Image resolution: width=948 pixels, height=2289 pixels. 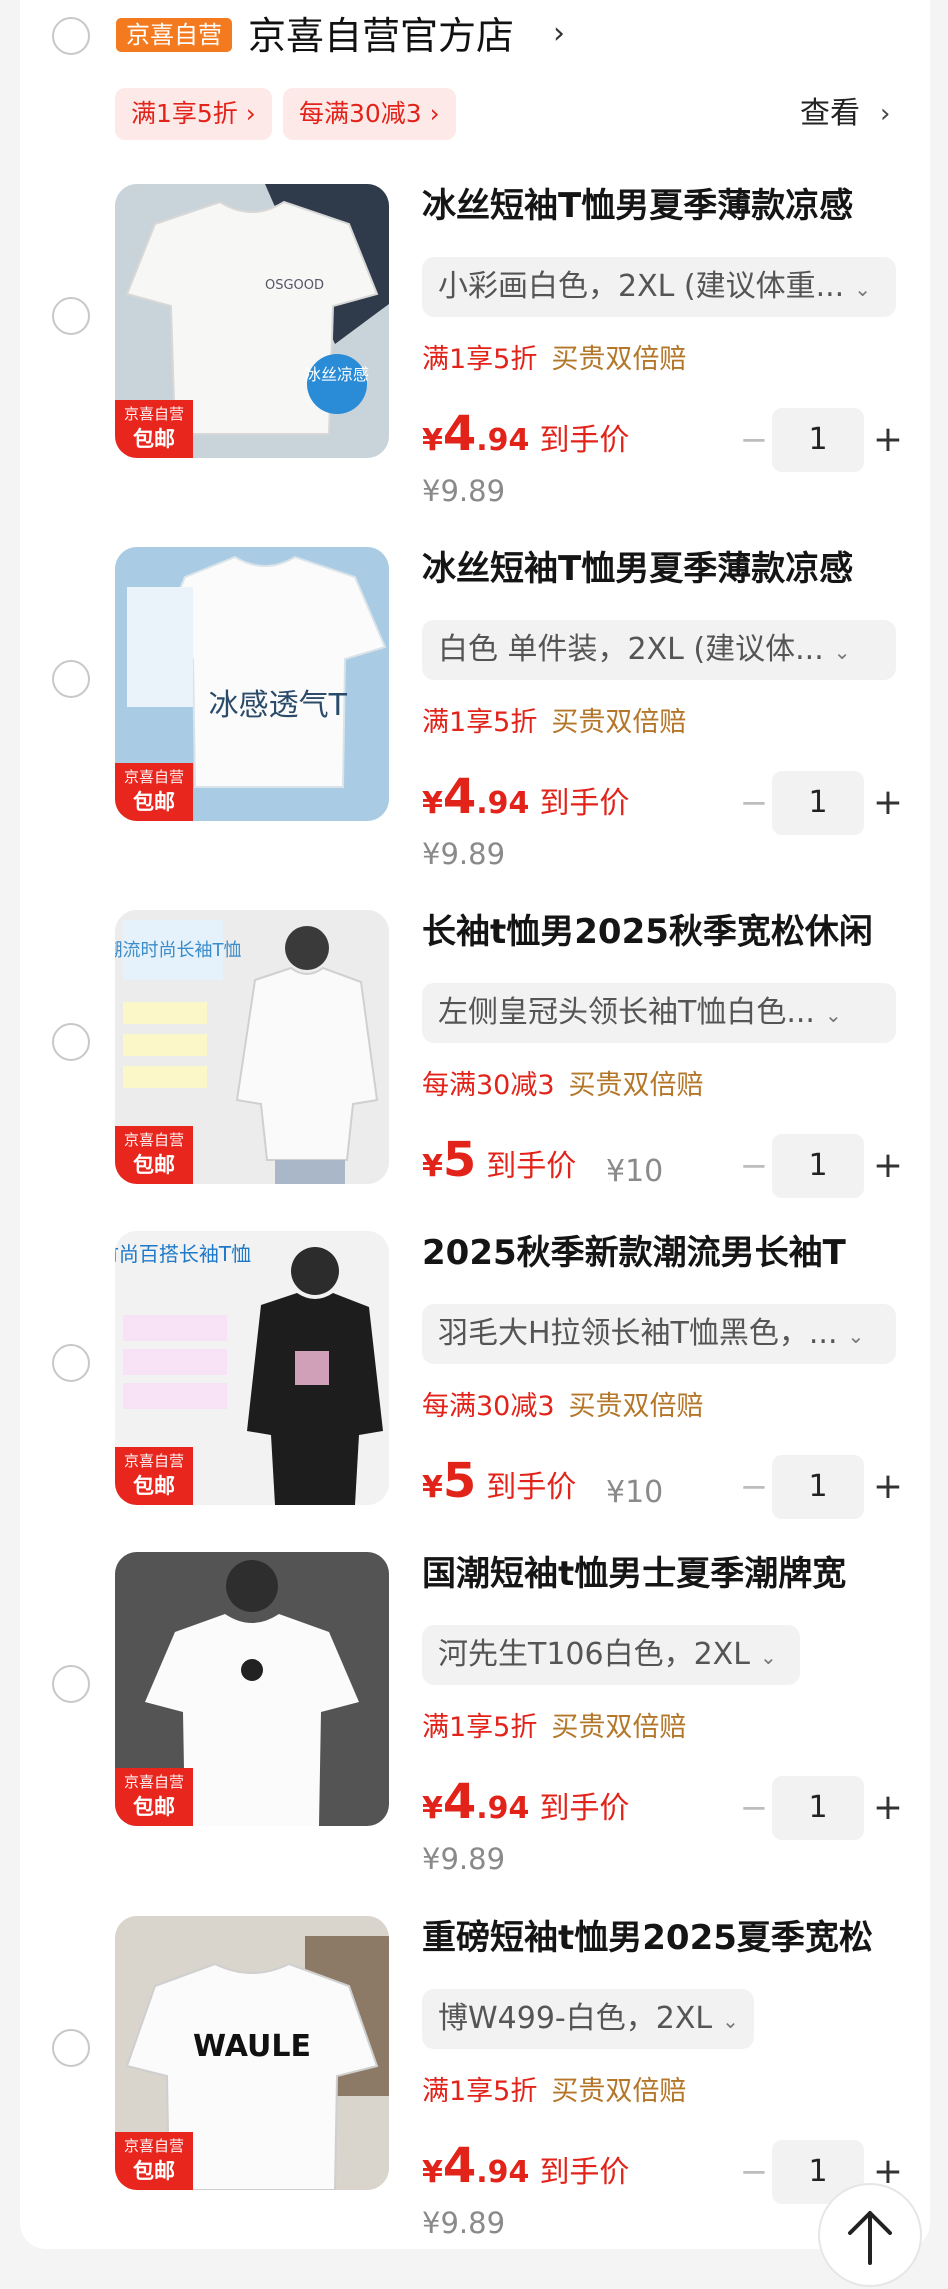 I want to click on product-thumbnail: 潮流时尚长袖T恤 京喜自营 包邮, so click(x=252, y=1047).